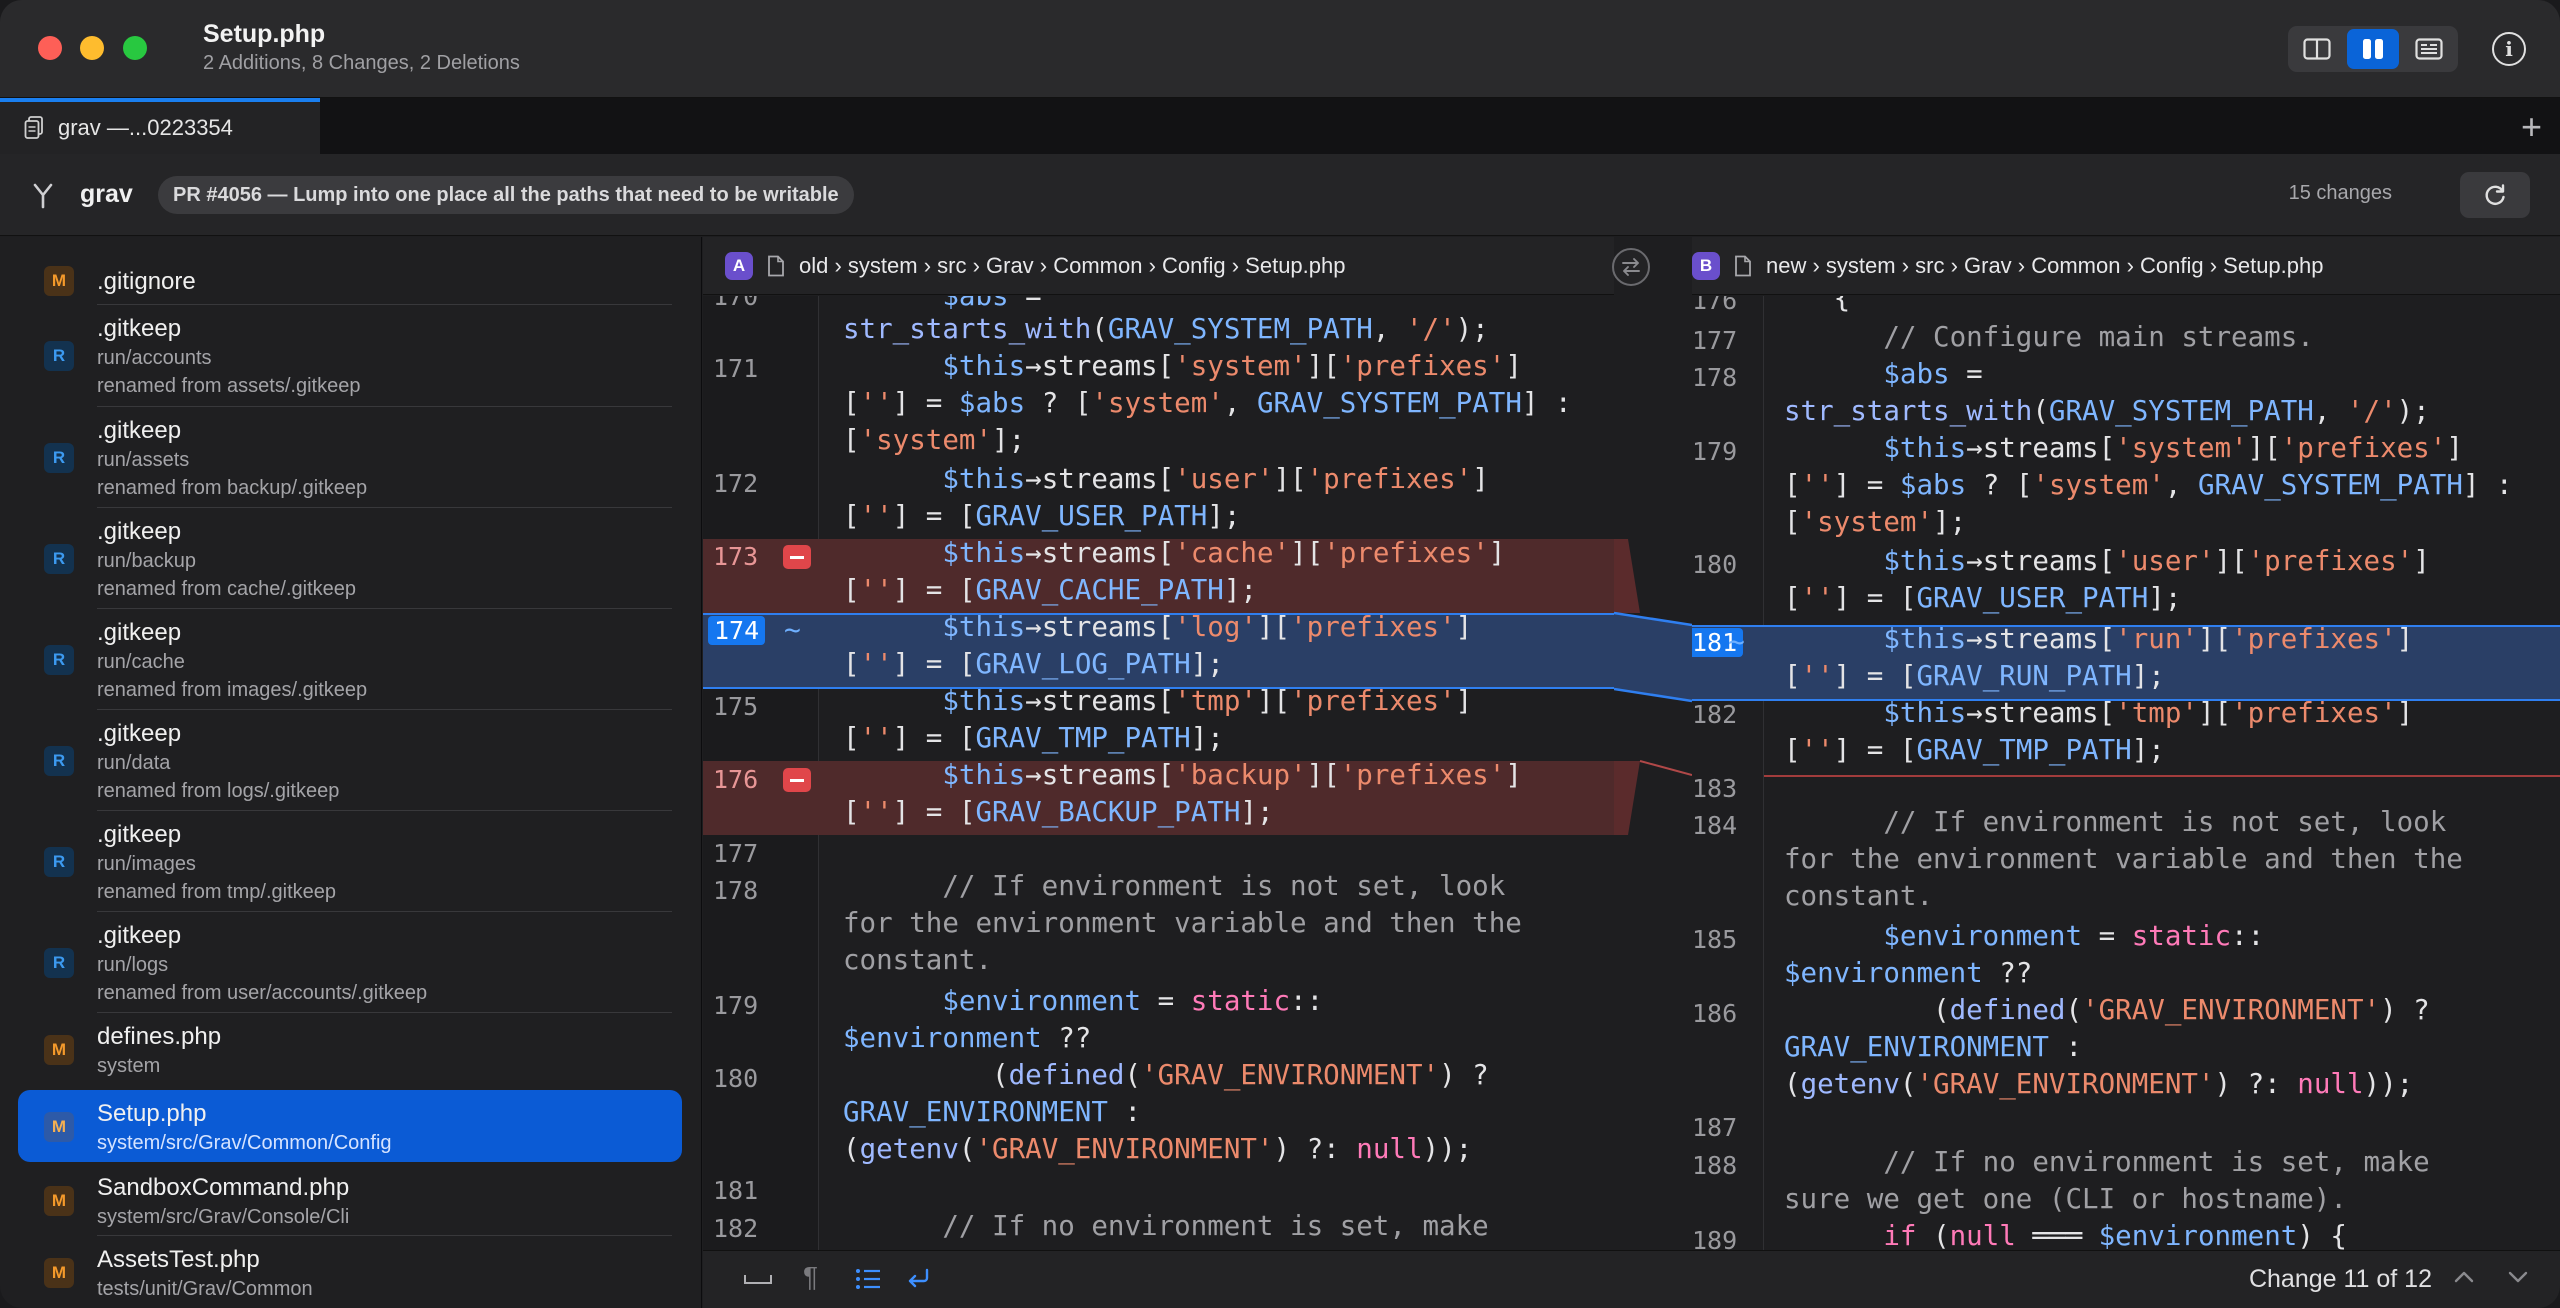 The width and height of the screenshot is (2560, 1308). I want to click on split-view-icon, so click(2317, 49).